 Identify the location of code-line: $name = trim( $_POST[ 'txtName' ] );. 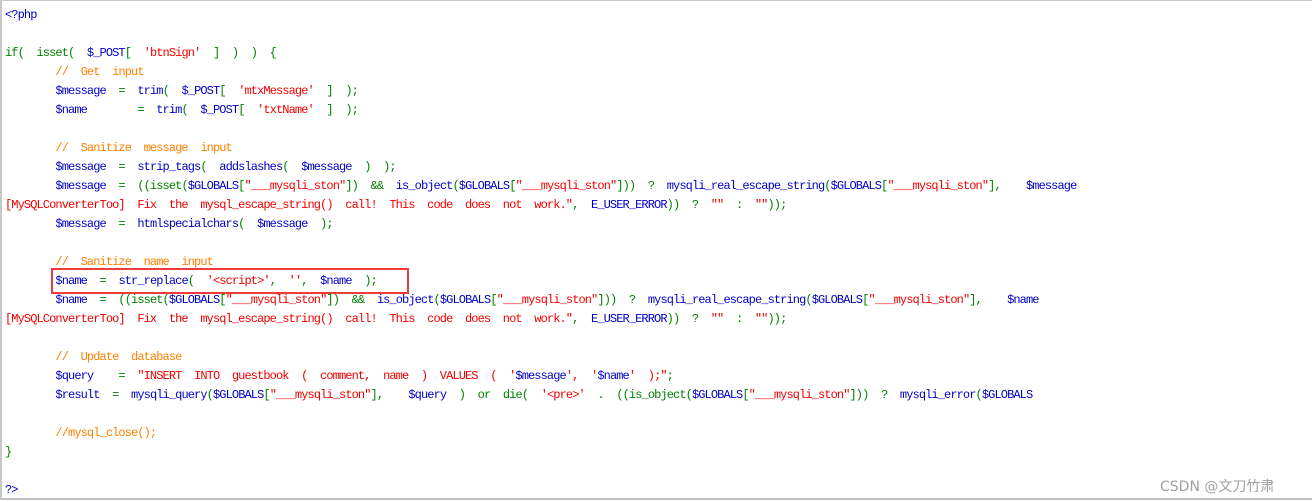
(540, 110).